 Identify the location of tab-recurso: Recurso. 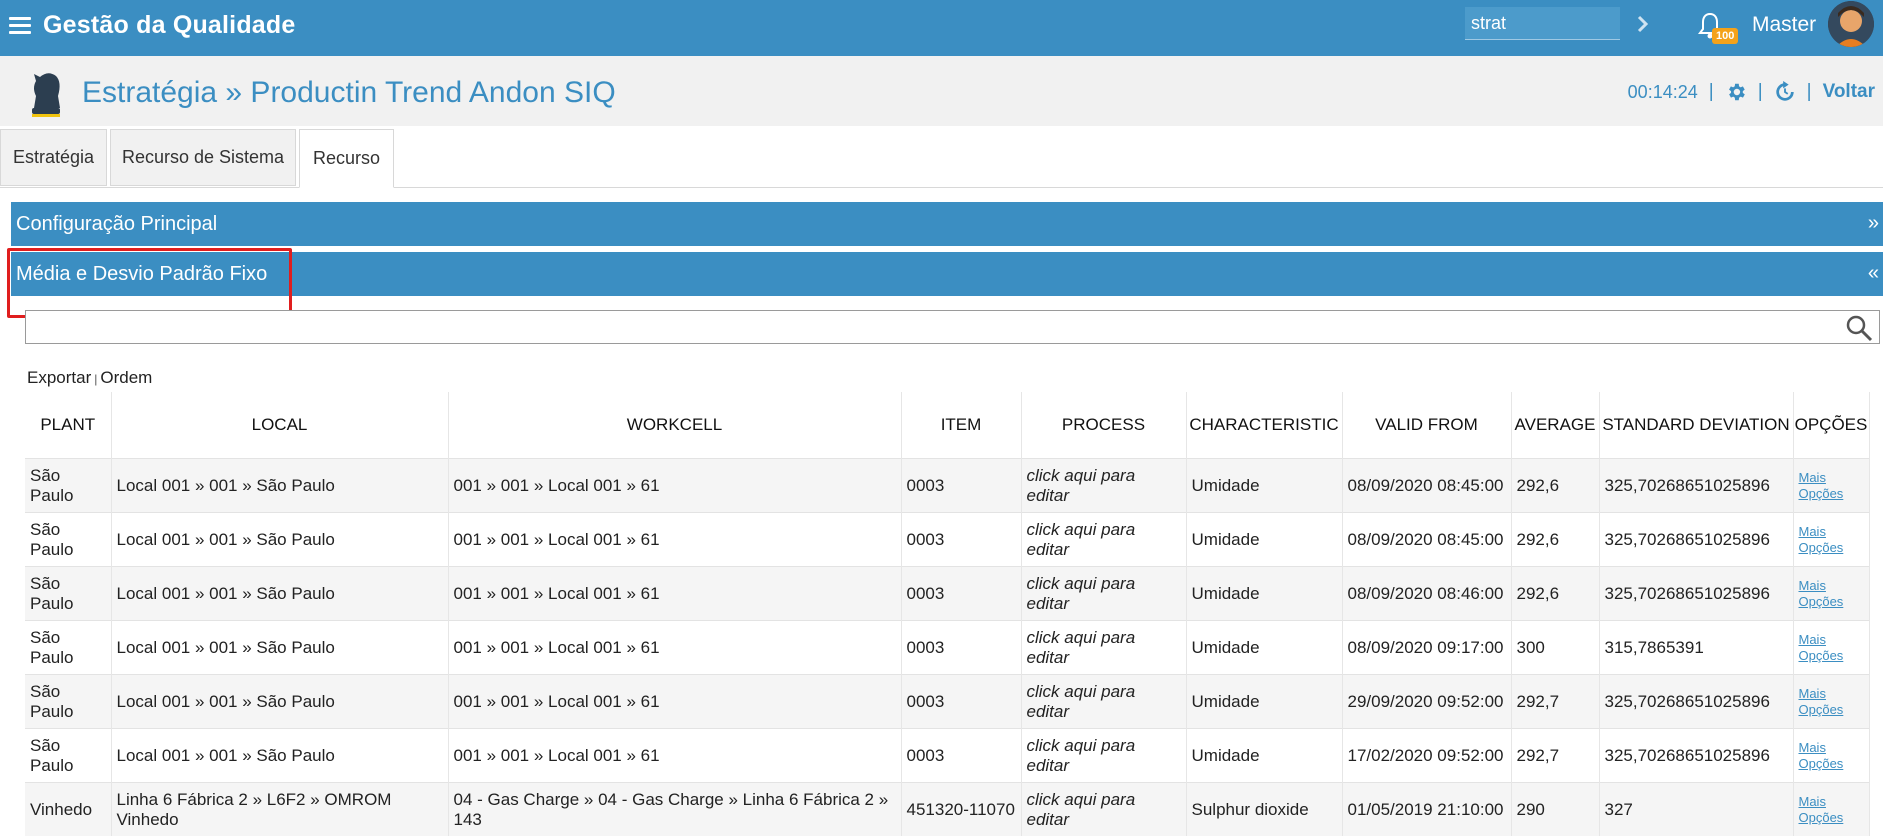
(346, 158).